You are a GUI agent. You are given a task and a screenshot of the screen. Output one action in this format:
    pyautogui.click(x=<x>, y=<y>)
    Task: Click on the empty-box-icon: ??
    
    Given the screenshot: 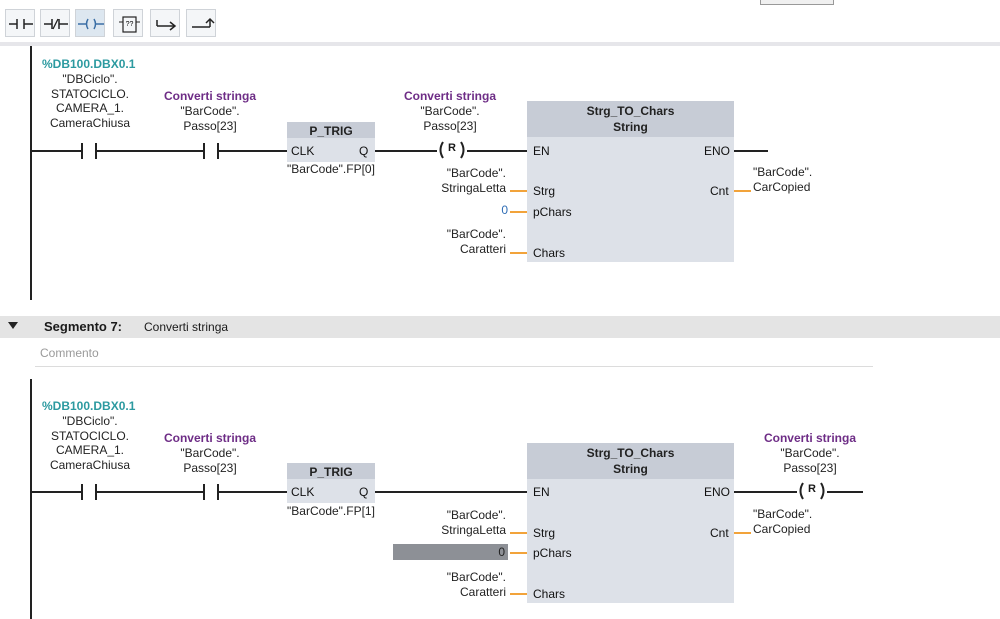 What is the action you would take?
    pyautogui.click(x=128, y=23)
    